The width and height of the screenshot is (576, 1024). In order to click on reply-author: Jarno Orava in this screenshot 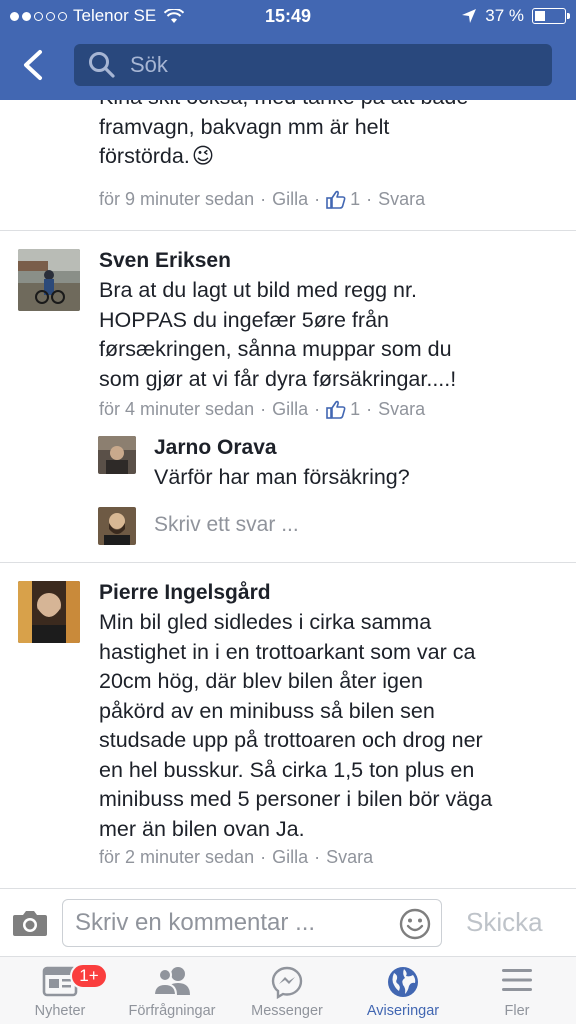, I will do `click(215, 448)`.